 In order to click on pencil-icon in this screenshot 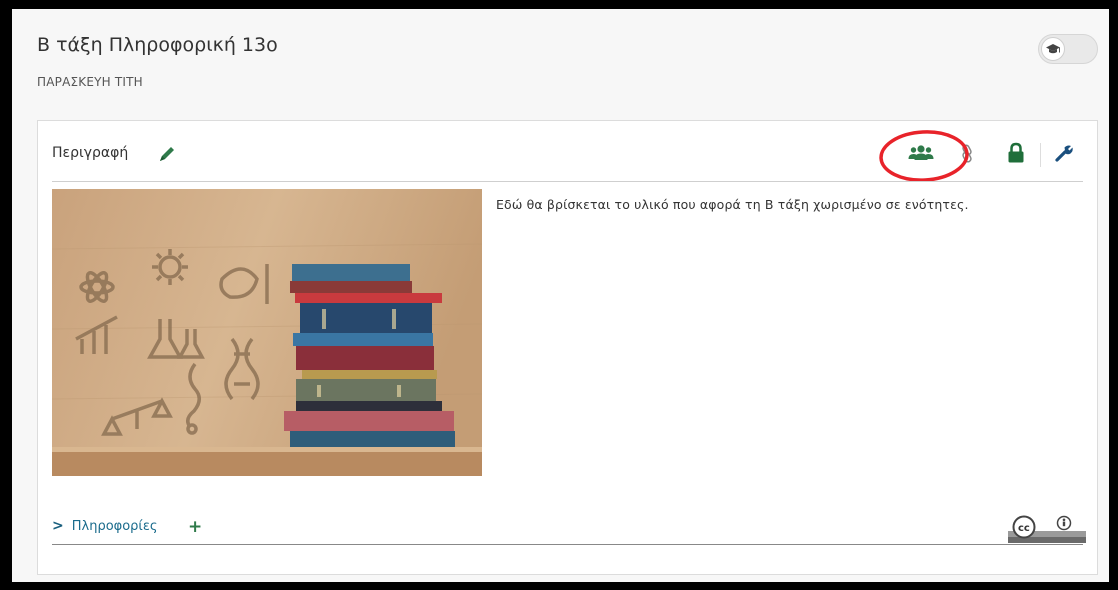, I will do `click(167, 154)`.